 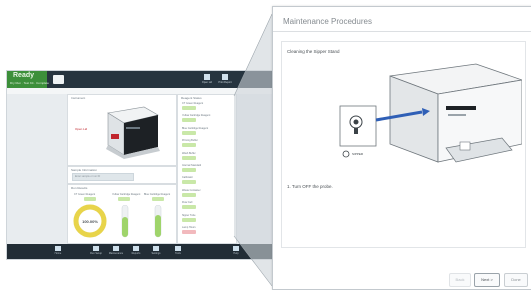 I want to click on dialog-divider, so click(x=402, y=31).